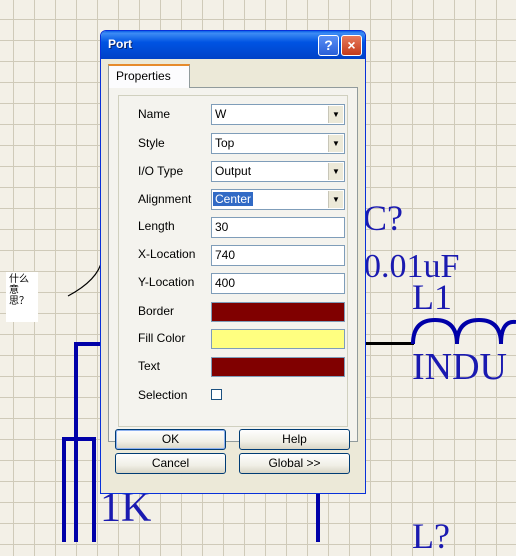 The height and width of the screenshot is (556, 516). I want to click on text-color-label: Text, so click(149, 366).